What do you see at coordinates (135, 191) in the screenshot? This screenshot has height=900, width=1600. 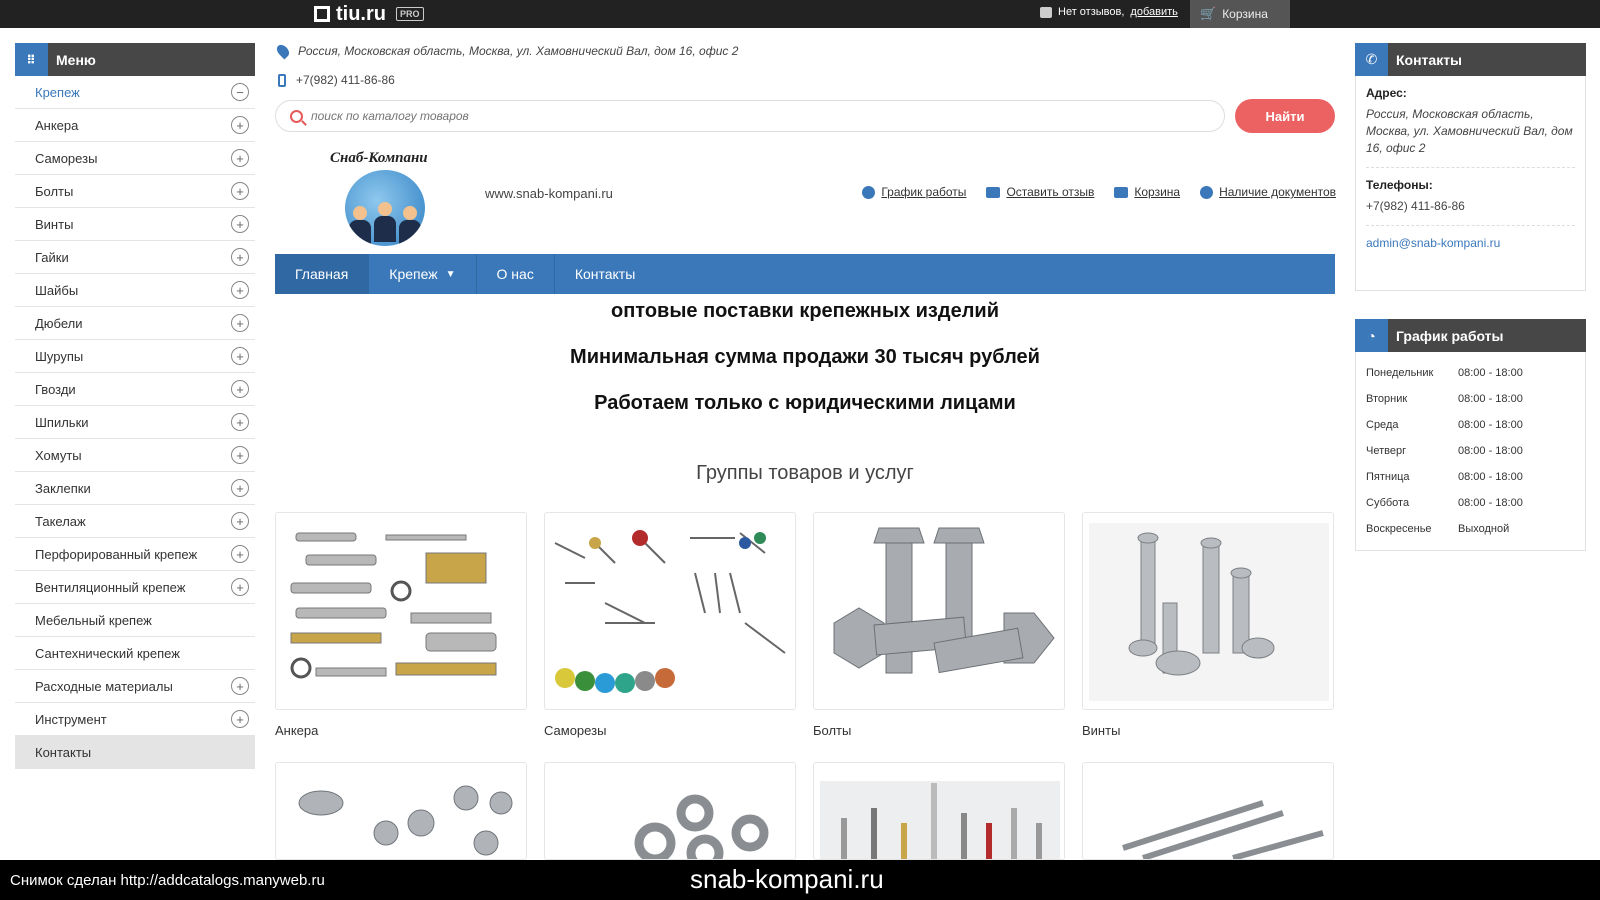 I see `sidebar-item: Болты +` at bounding box center [135, 191].